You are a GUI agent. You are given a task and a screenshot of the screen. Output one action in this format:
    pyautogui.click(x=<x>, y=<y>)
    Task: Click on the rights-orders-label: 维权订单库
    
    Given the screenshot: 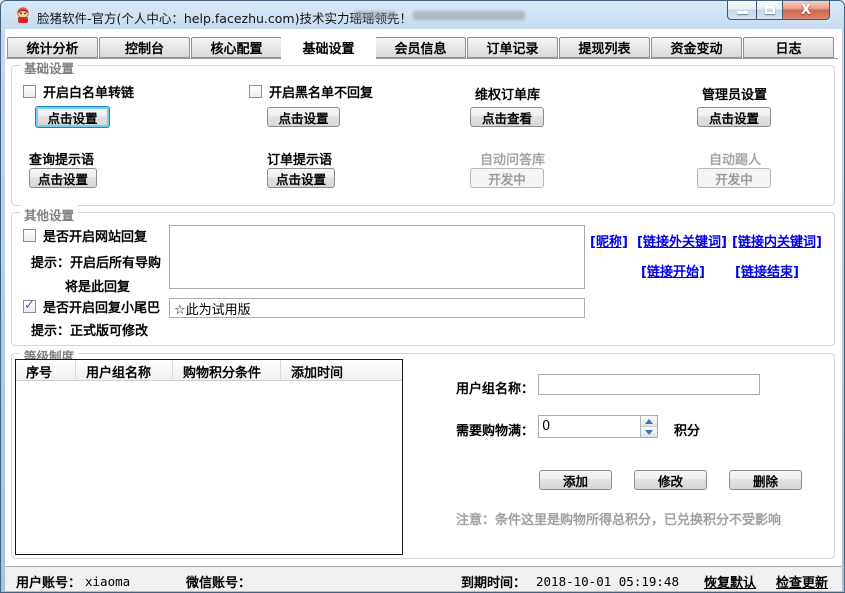 What is the action you would take?
    pyautogui.click(x=508, y=95)
    